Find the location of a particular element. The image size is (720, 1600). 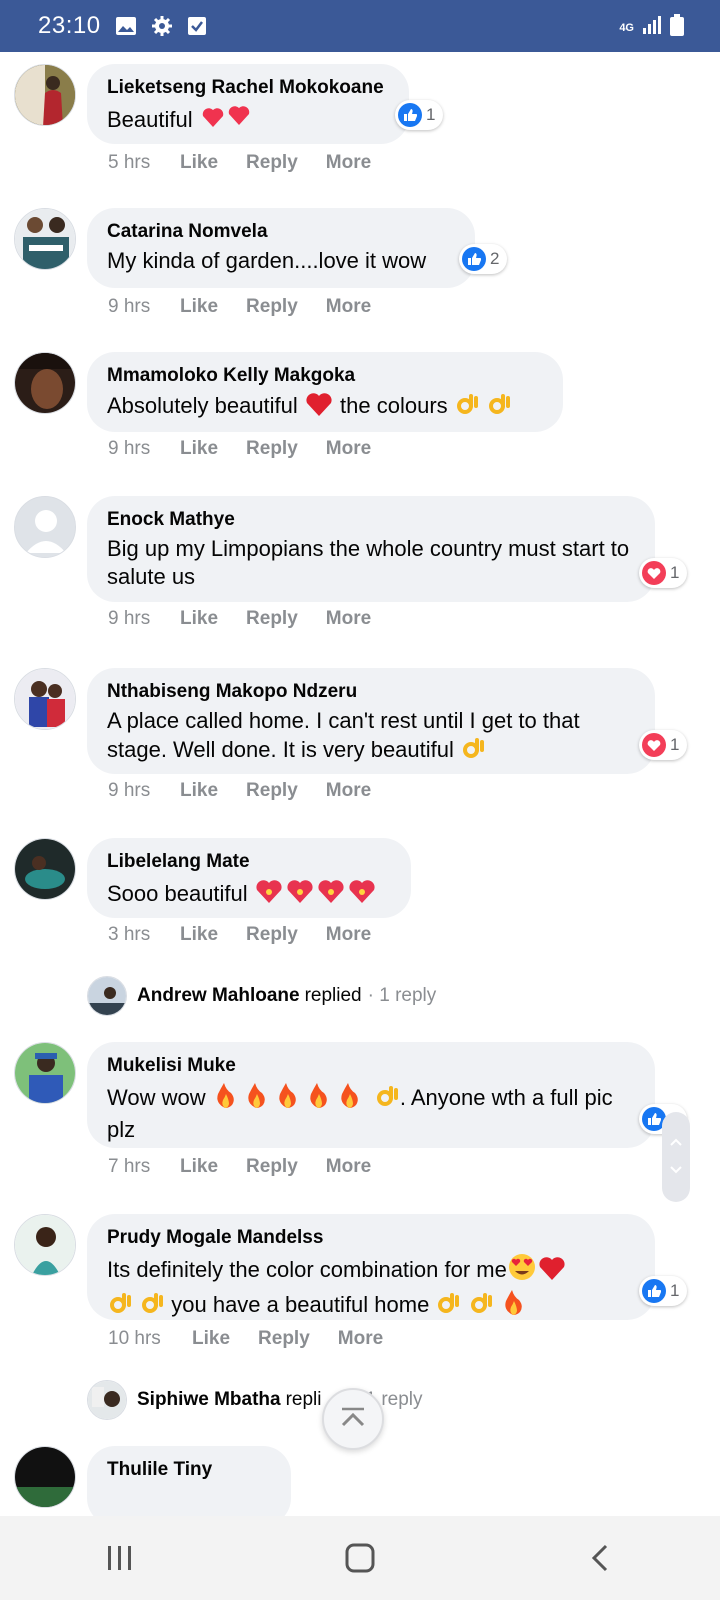

comment-author: Lieketseng Rachel Mokokoane is located at coordinates (248, 88).